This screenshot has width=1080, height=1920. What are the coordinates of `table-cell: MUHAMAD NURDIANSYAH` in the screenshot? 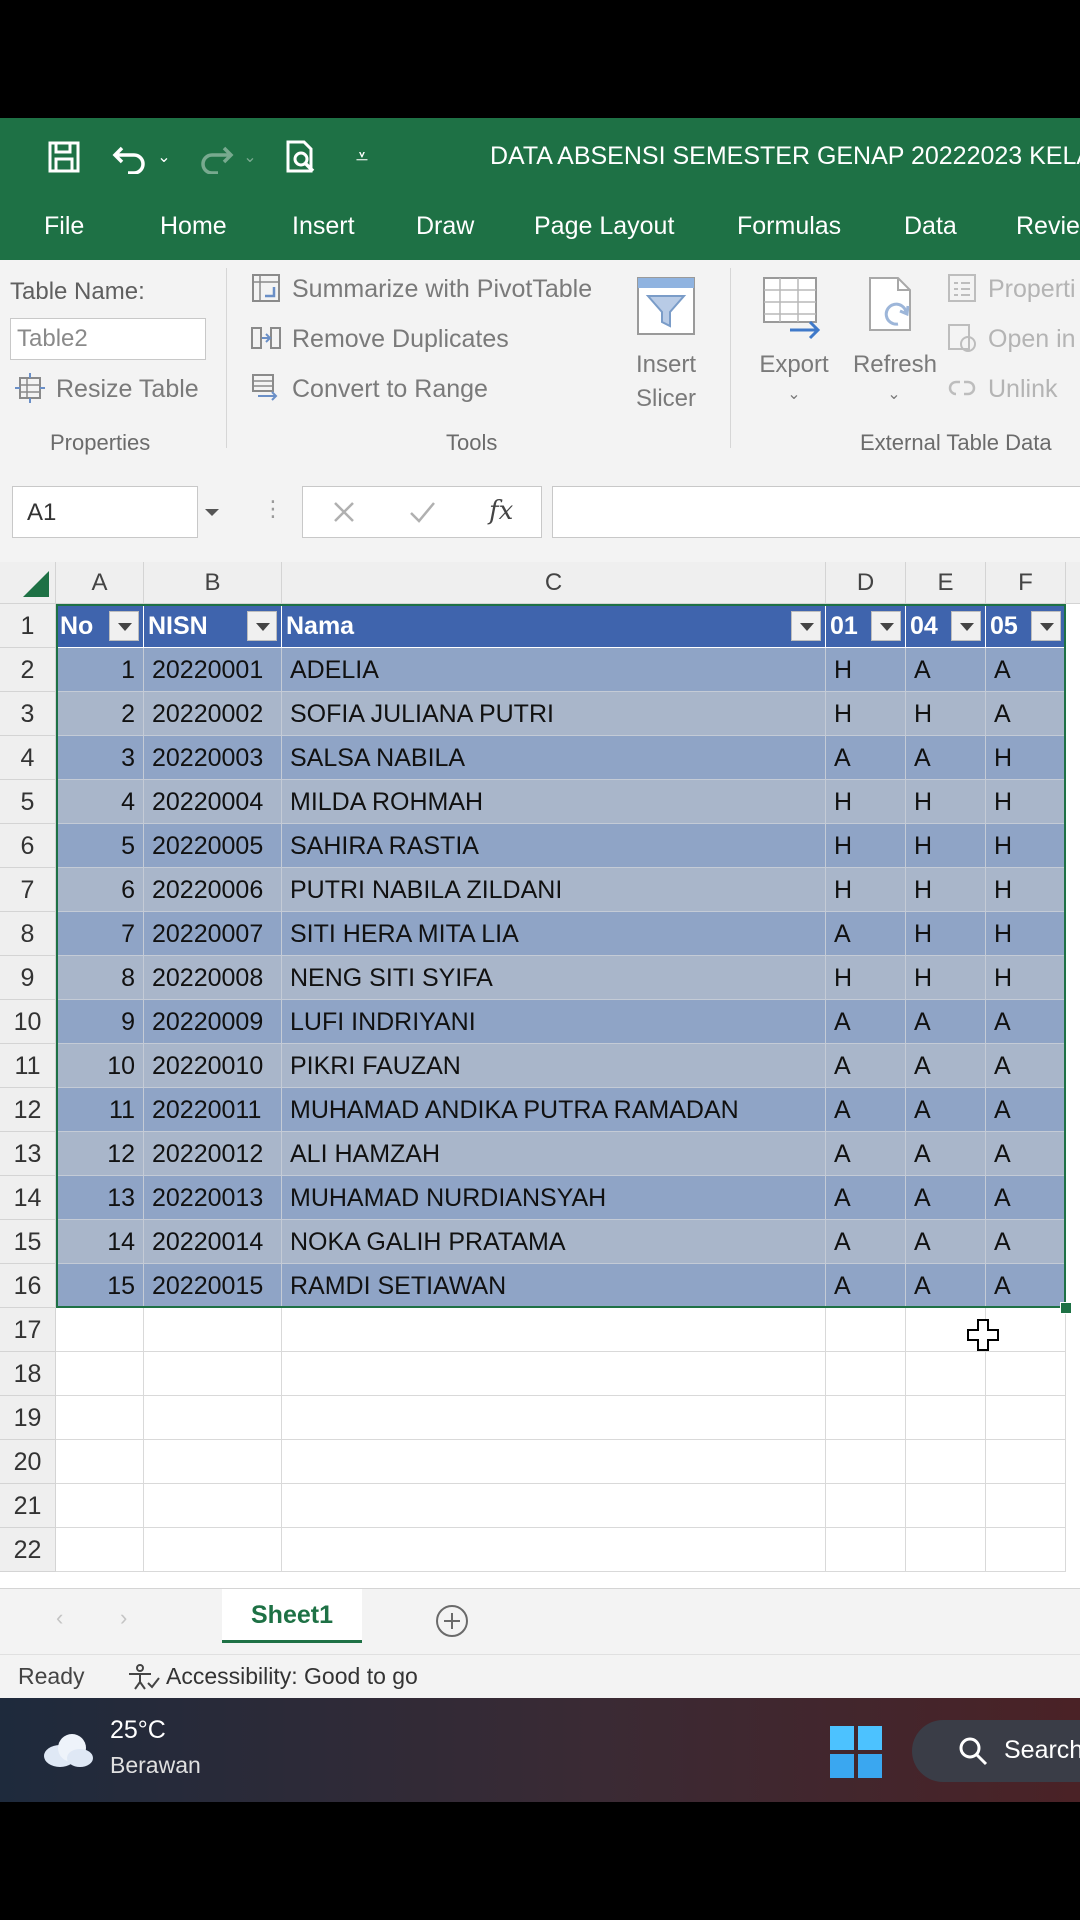 It's located at (554, 1198).